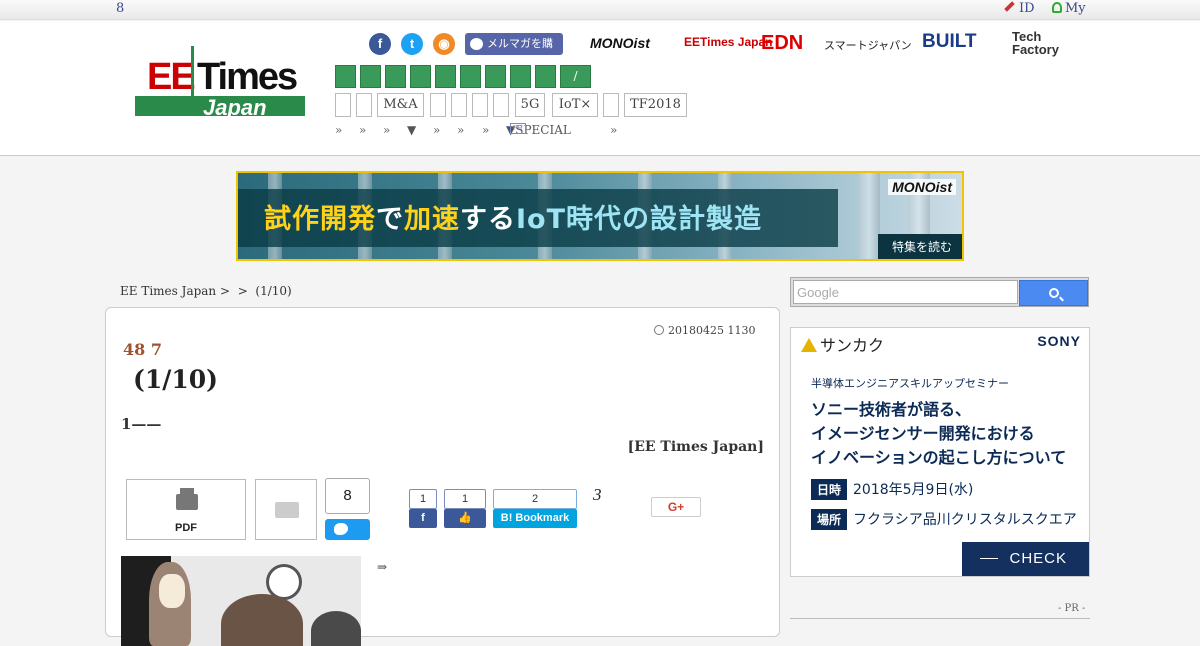  What do you see at coordinates (1059, 341) in the screenshot?
I see `ad-brand-right: SONY` at bounding box center [1059, 341].